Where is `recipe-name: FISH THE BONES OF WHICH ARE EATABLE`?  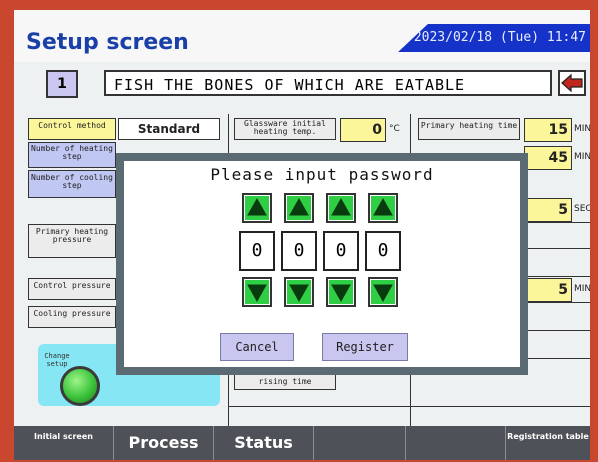
recipe-name: FISH THE BONES OF WHICH ARE EATABLE is located at coordinates (328, 83).